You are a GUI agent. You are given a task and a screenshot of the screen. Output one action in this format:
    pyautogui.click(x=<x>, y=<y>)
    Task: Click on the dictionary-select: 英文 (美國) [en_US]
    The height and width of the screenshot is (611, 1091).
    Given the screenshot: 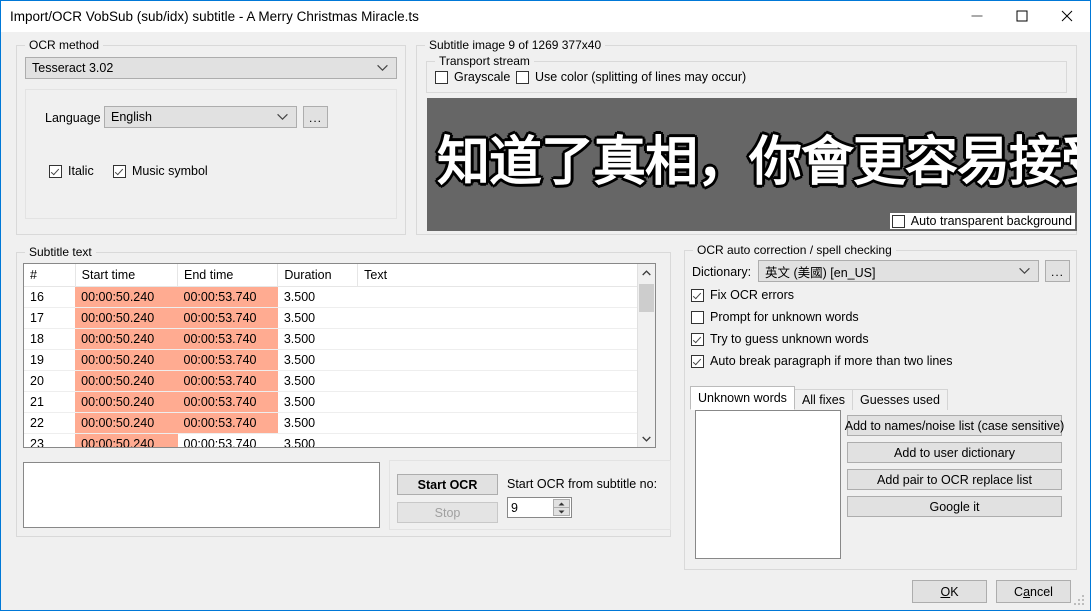 What is the action you would take?
    pyautogui.click(x=898, y=271)
    